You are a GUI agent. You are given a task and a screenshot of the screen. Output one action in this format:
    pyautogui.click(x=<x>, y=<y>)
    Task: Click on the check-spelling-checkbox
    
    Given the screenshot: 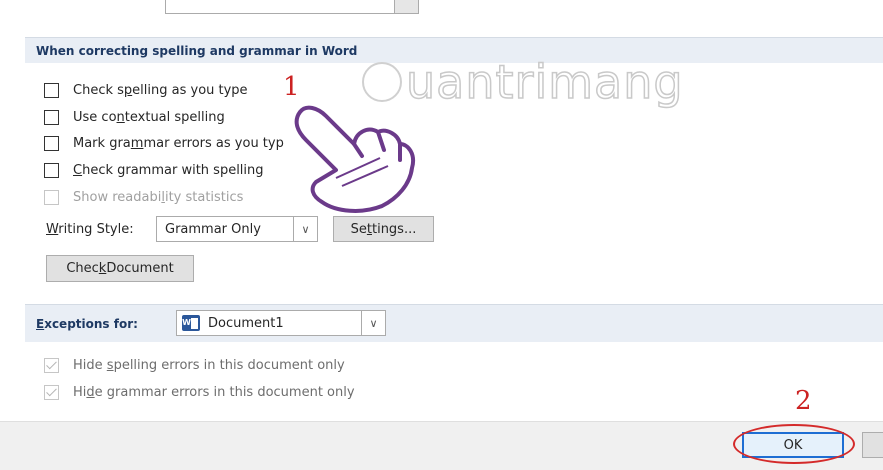 What is the action you would take?
    pyautogui.click(x=51, y=90)
    